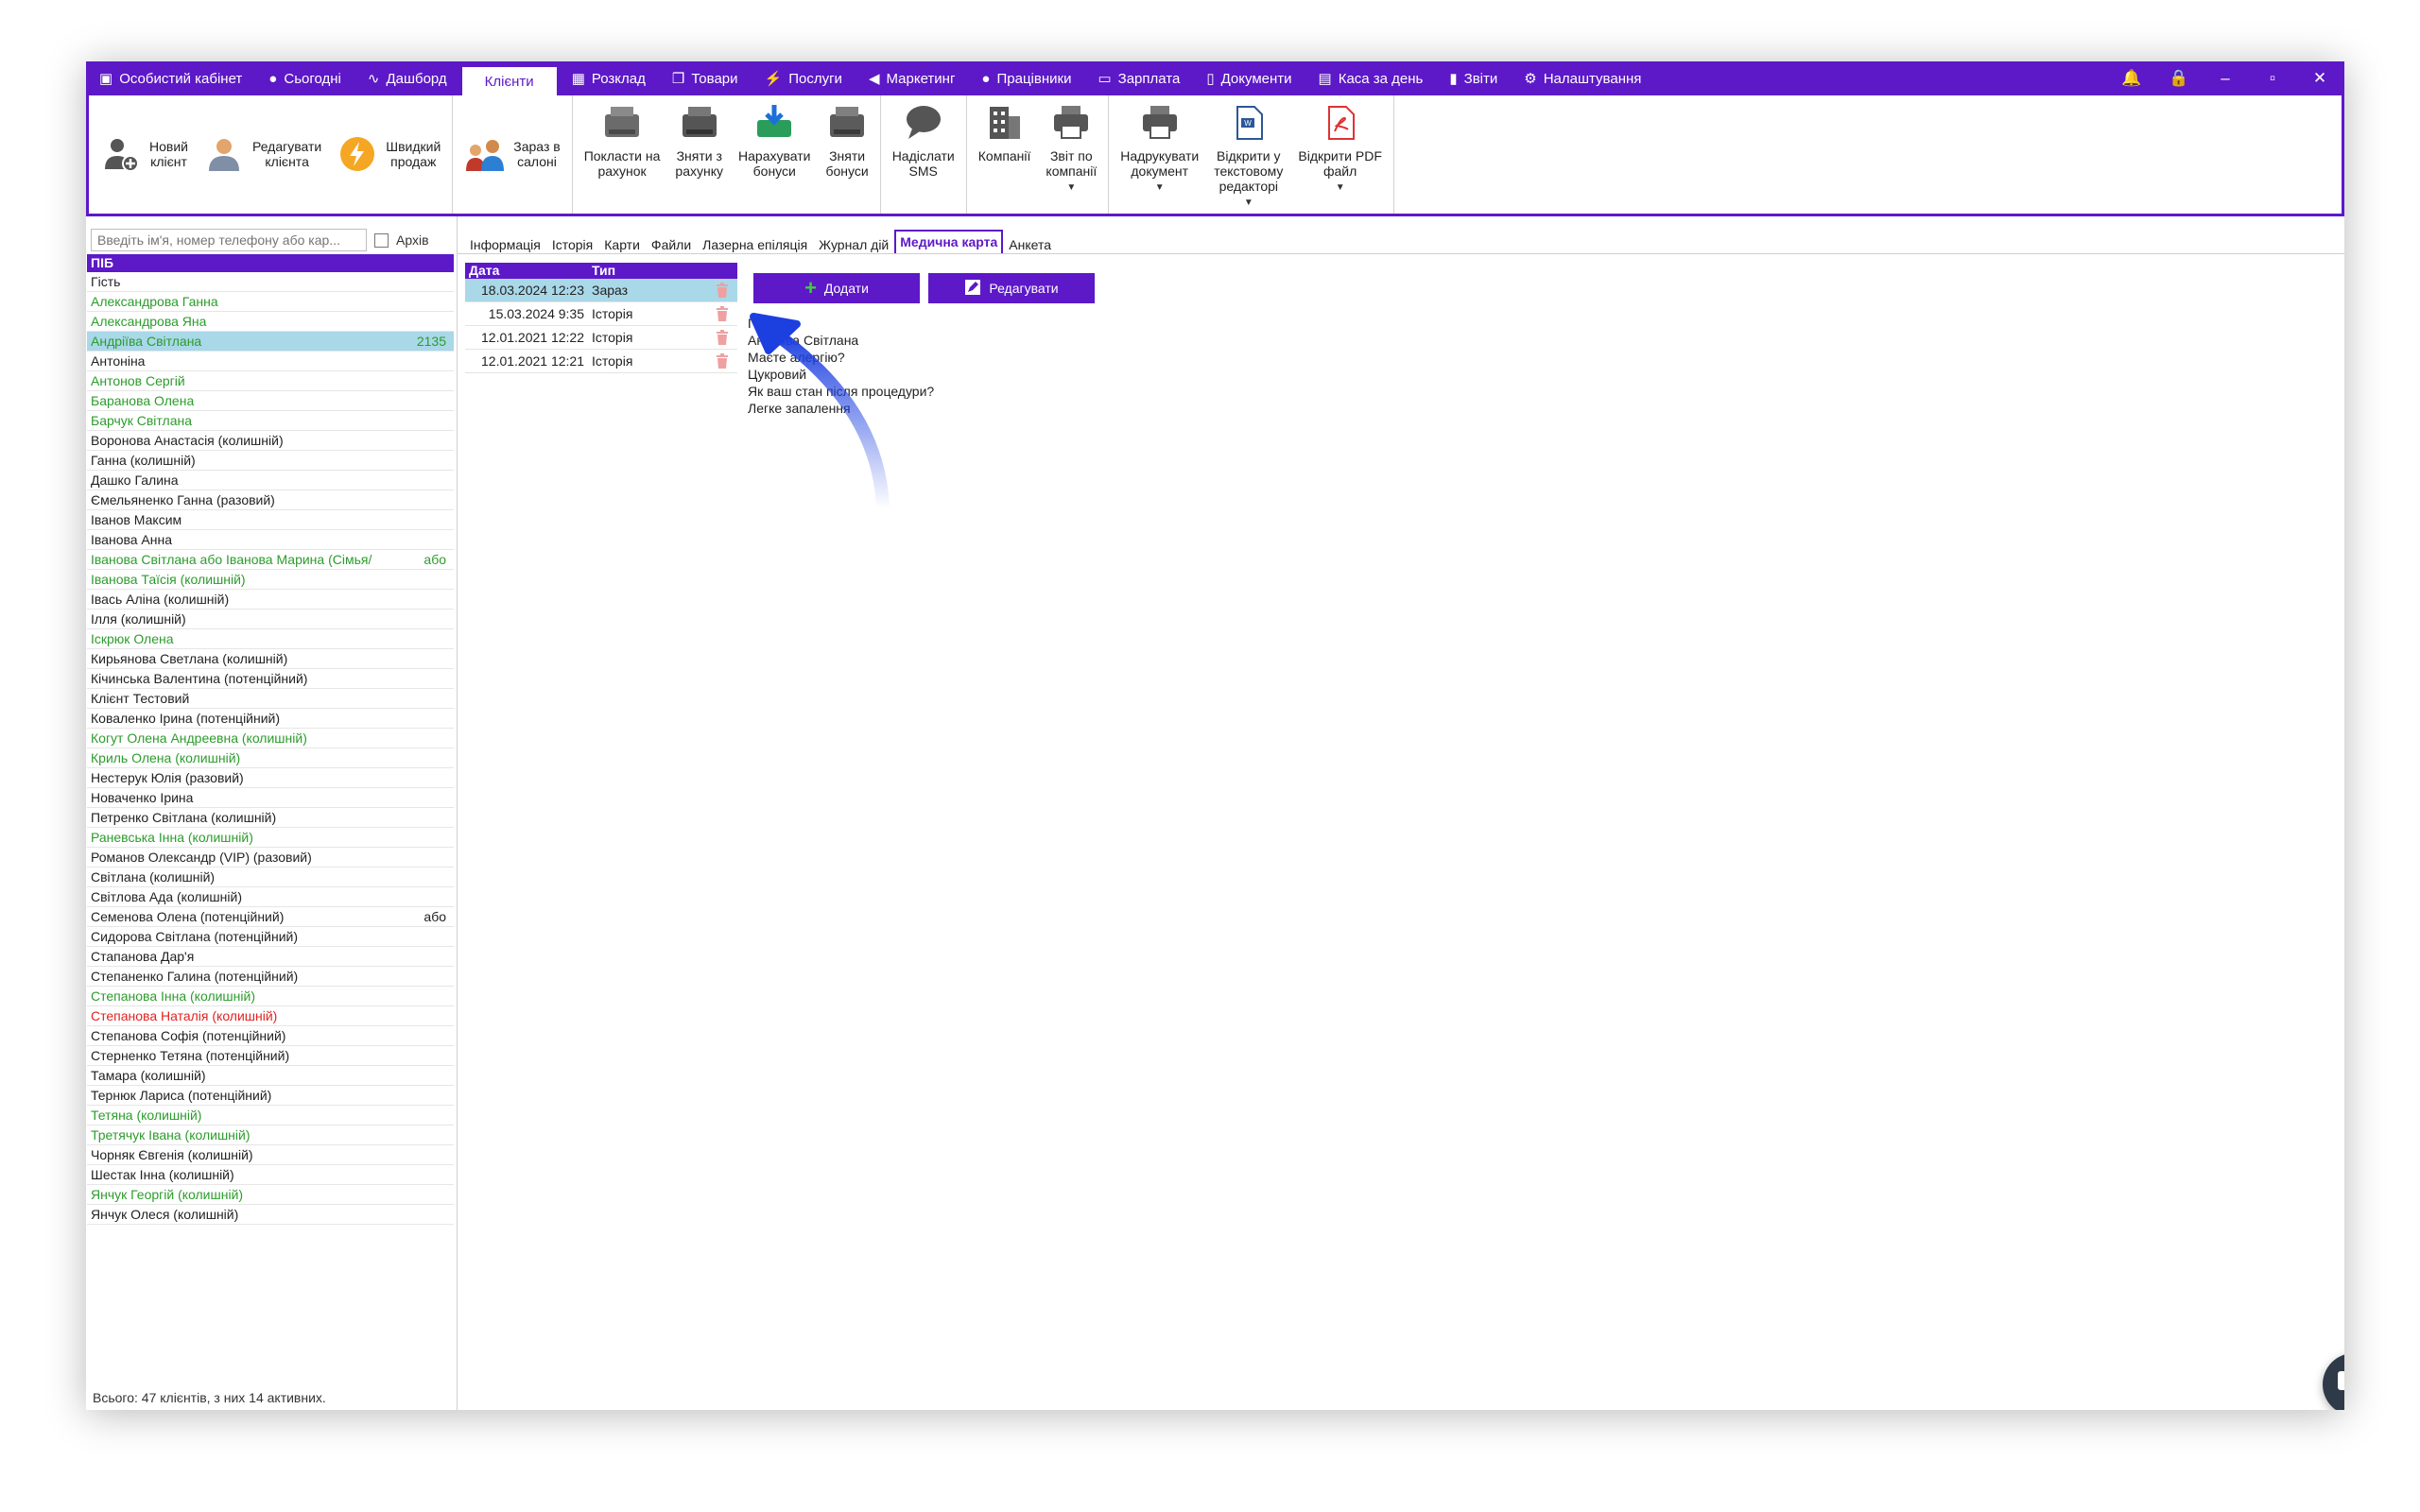 The image size is (2420, 1512). I want to click on client-row: Тернюк Лариса (потенційний), so click(270, 1096).